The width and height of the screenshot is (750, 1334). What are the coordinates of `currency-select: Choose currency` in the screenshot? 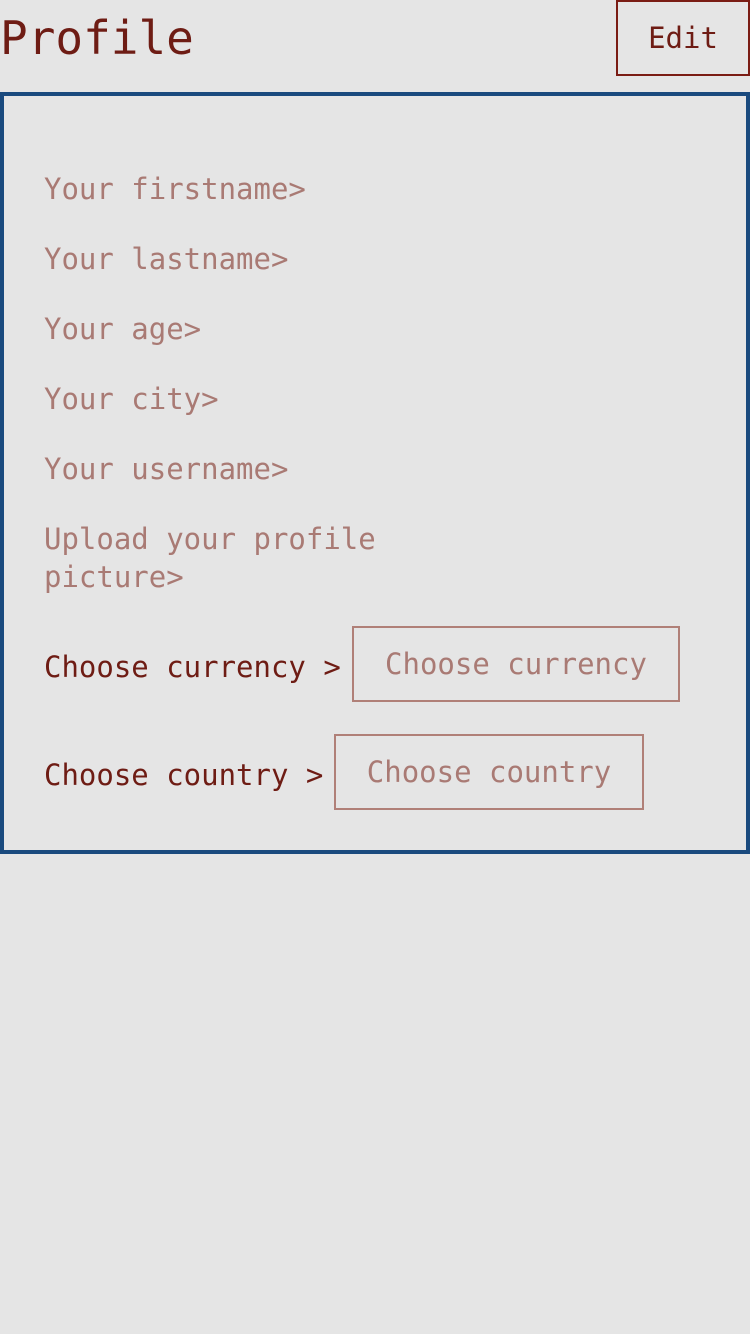 It's located at (516, 664).